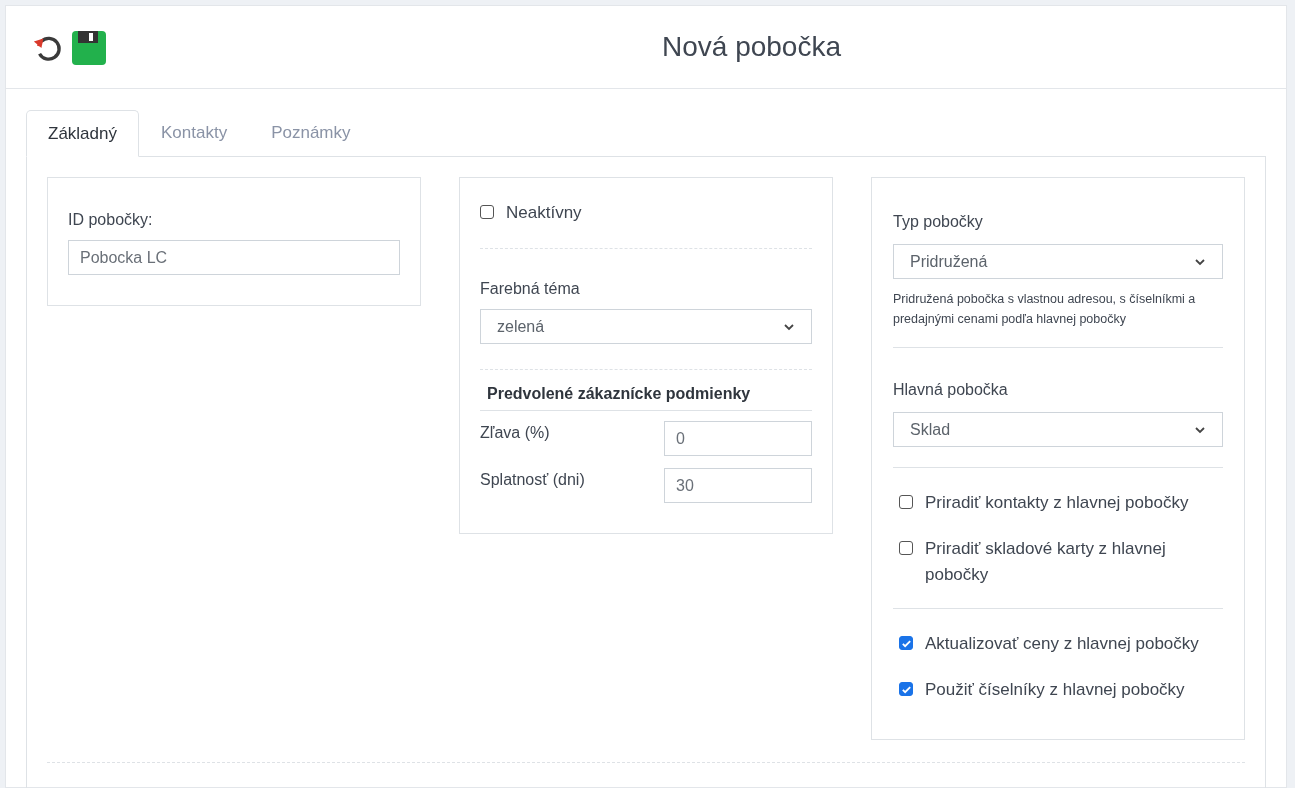  I want to click on save-icon, so click(89, 48).